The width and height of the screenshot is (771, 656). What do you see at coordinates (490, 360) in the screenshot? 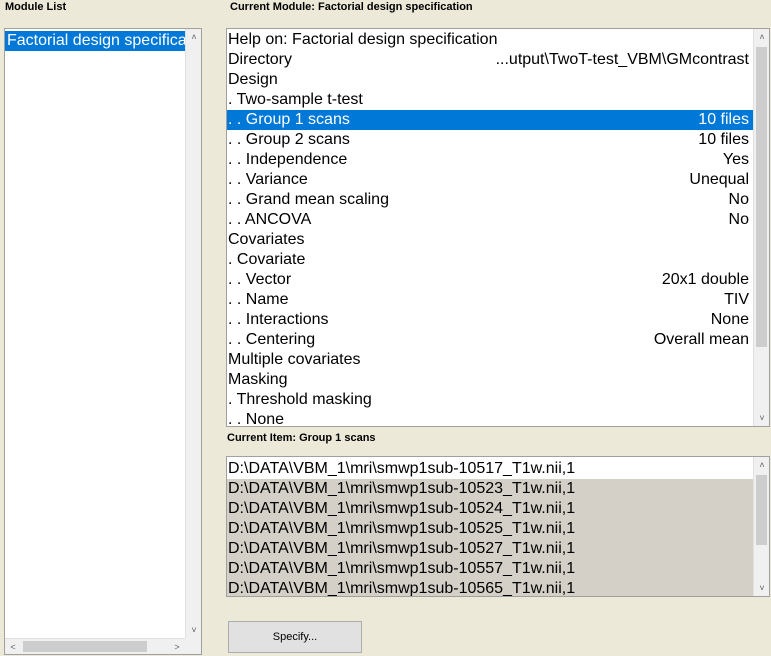
I see `settings-row: Multiple covariates` at bounding box center [490, 360].